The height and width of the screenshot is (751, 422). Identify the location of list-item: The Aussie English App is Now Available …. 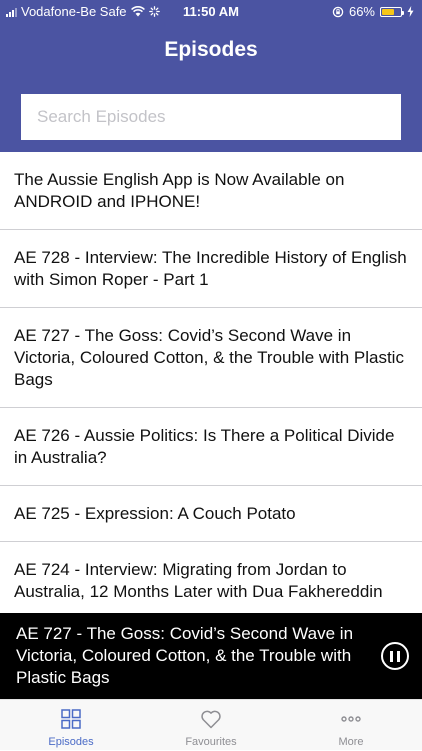
(211, 191).